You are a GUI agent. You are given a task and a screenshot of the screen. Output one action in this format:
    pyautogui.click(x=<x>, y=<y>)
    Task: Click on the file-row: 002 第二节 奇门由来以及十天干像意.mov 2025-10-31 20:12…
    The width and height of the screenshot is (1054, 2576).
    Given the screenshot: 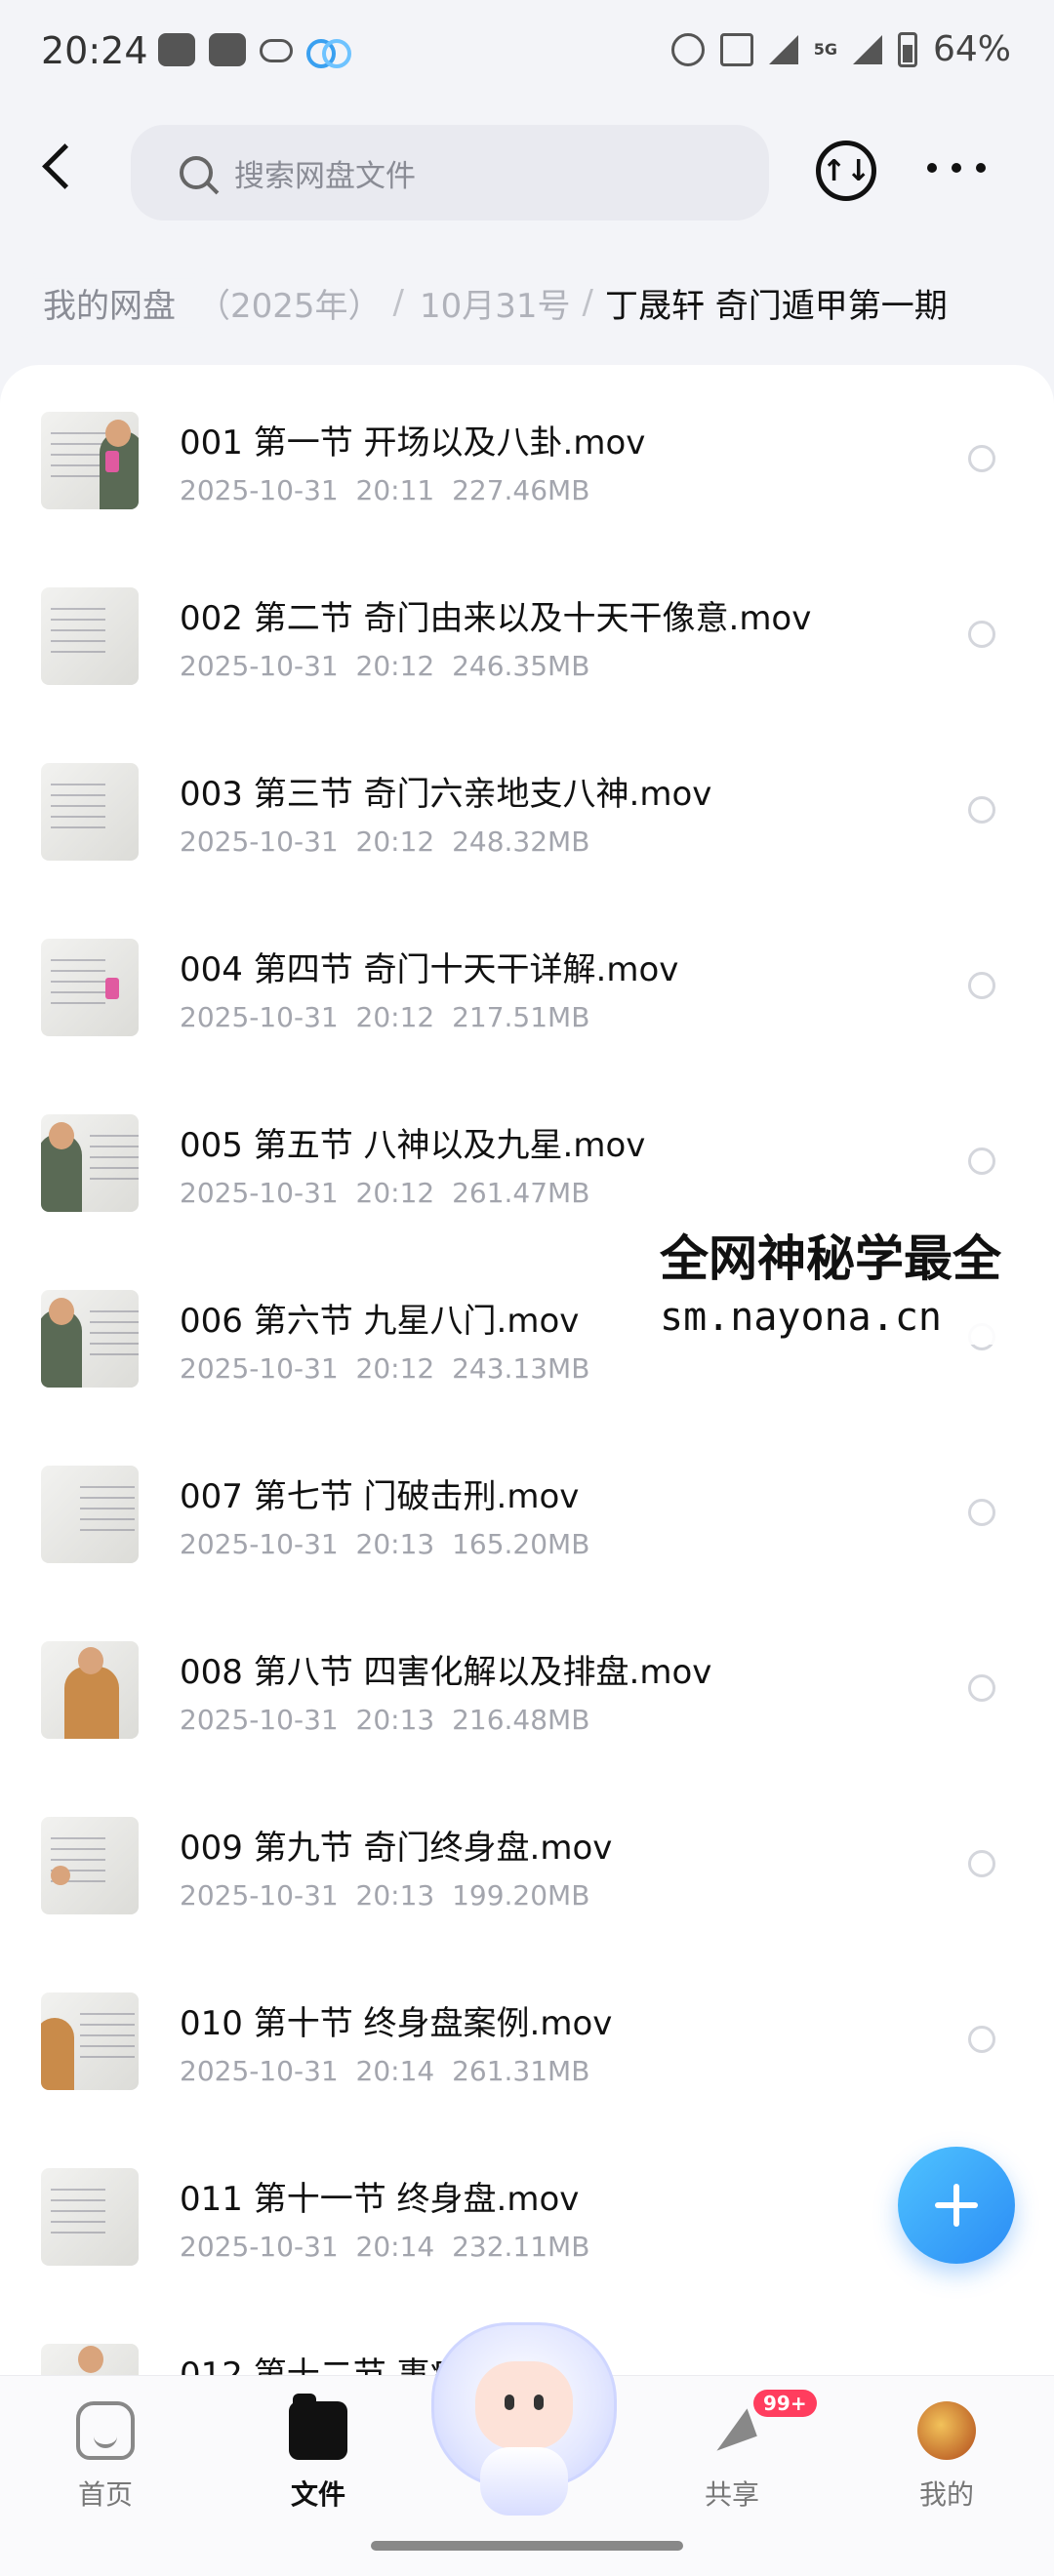 What is the action you would take?
    pyautogui.click(x=527, y=628)
    